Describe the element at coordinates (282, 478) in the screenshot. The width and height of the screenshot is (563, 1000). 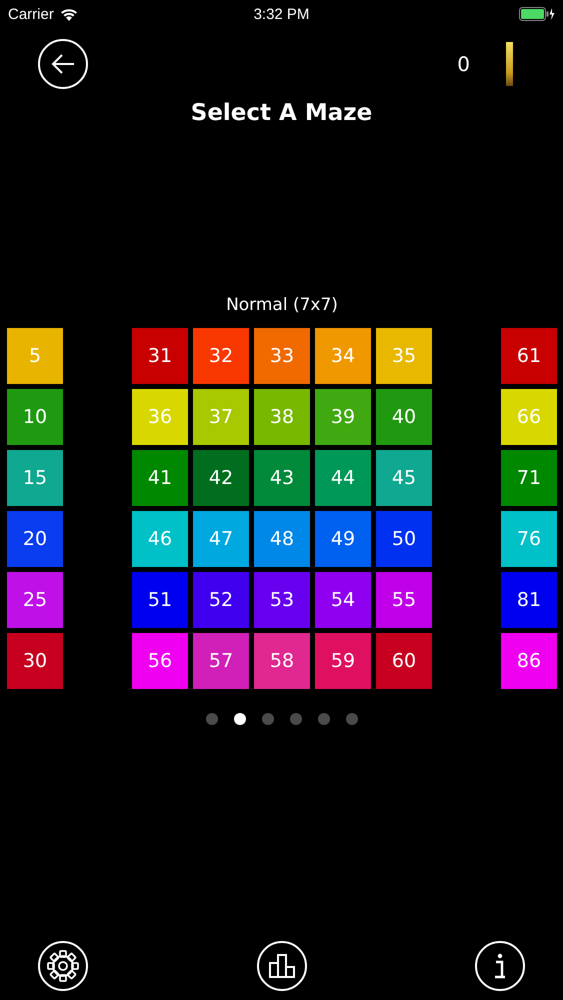
I see `maze-tile: 43` at that location.